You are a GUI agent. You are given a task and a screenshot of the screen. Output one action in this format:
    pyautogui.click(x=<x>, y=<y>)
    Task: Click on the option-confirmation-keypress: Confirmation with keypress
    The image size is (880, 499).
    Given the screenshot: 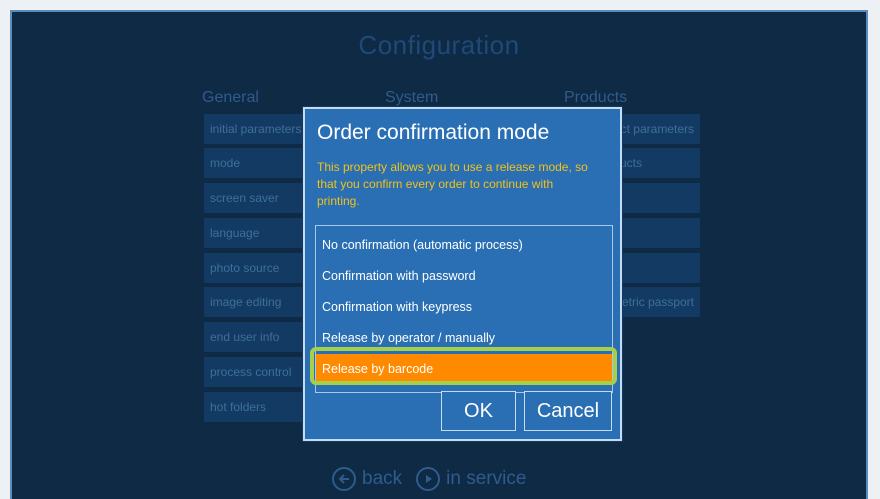 What is the action you would take?
    pyautogui.click(x=397, y=307)
    